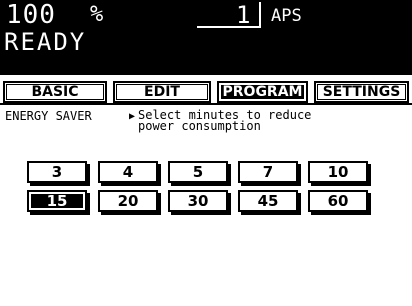 The image size is (412, 306). I want to click on tab-basic: BASIC, so click(55, 92).